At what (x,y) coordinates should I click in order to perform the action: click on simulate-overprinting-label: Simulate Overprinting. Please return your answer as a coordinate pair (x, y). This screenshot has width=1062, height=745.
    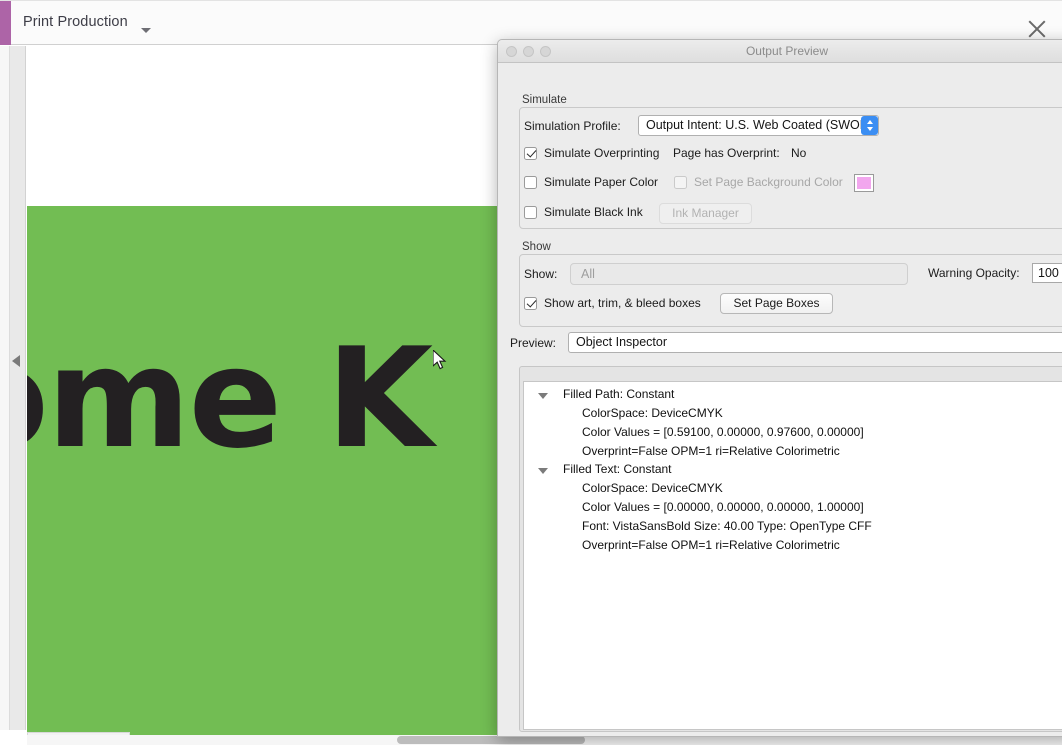
    Looking at the image, I should click on (602, 153).